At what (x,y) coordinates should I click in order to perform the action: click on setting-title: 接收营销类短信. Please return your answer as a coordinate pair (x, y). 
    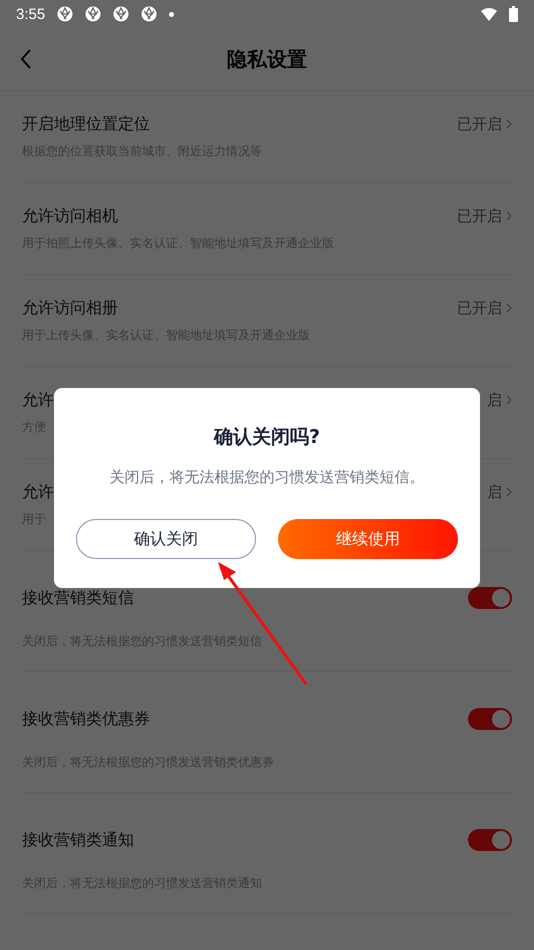
    Looking at the image, I should click on (78, 598).